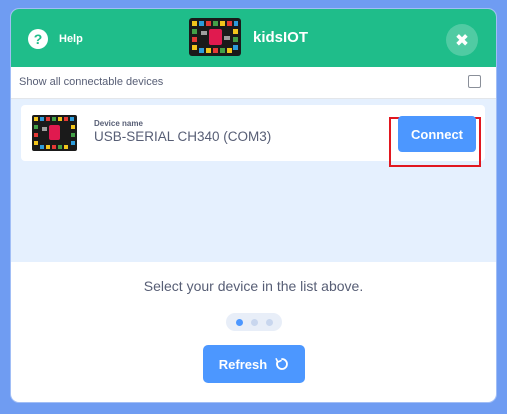  I want to click on device-name-value: USB-SERIAL CH340 (COM3), so click(183, 136).